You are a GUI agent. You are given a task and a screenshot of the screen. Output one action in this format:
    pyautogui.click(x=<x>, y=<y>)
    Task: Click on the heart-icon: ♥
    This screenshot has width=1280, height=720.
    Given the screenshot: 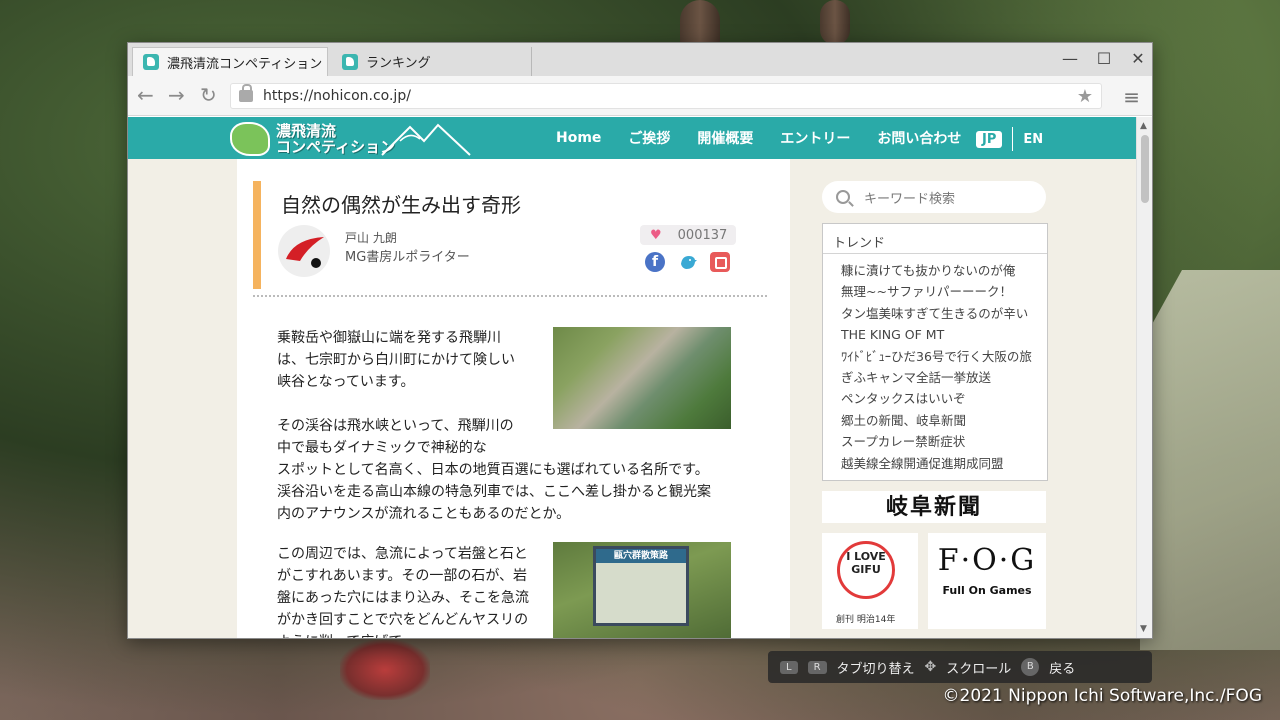 What is the action you would take?
    pyautogui.click(x=656, y=235)
    